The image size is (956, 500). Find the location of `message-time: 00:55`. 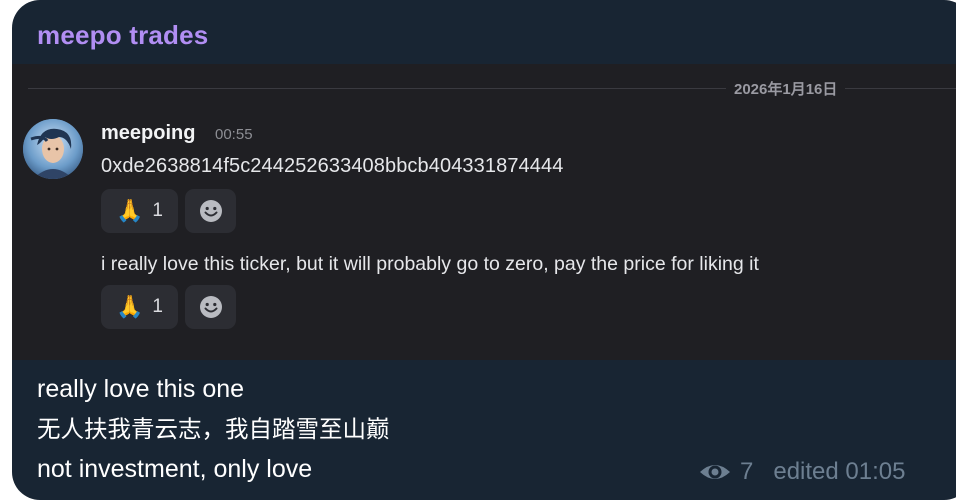

message-time: 00:55 is located at coordinates (234, 134).